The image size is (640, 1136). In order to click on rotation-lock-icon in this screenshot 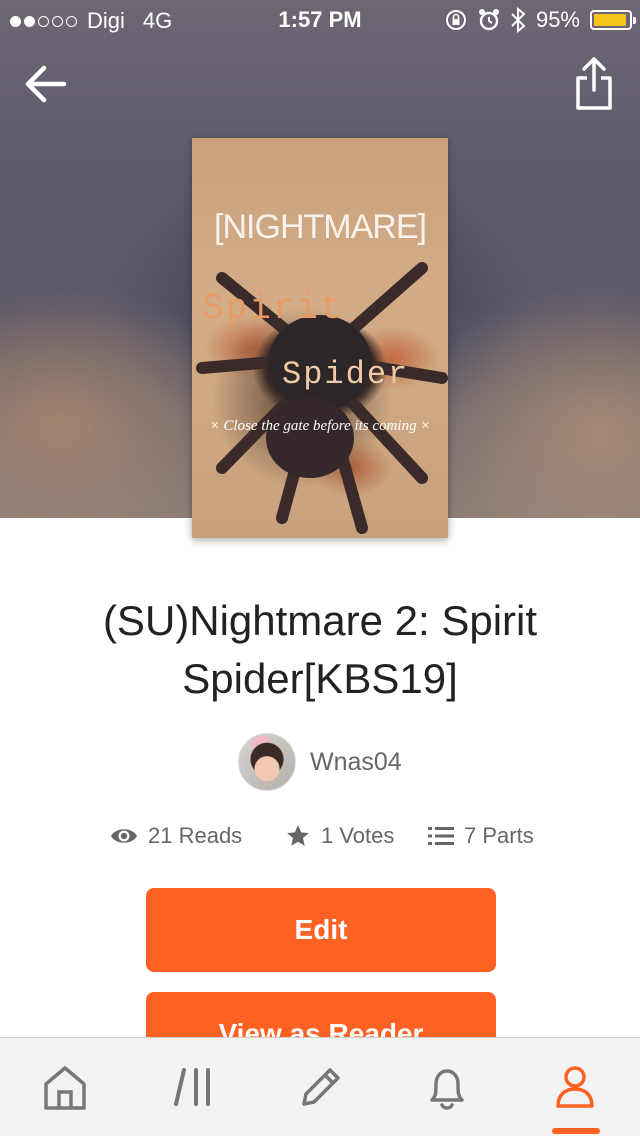, I will do `click(455, 20)`.